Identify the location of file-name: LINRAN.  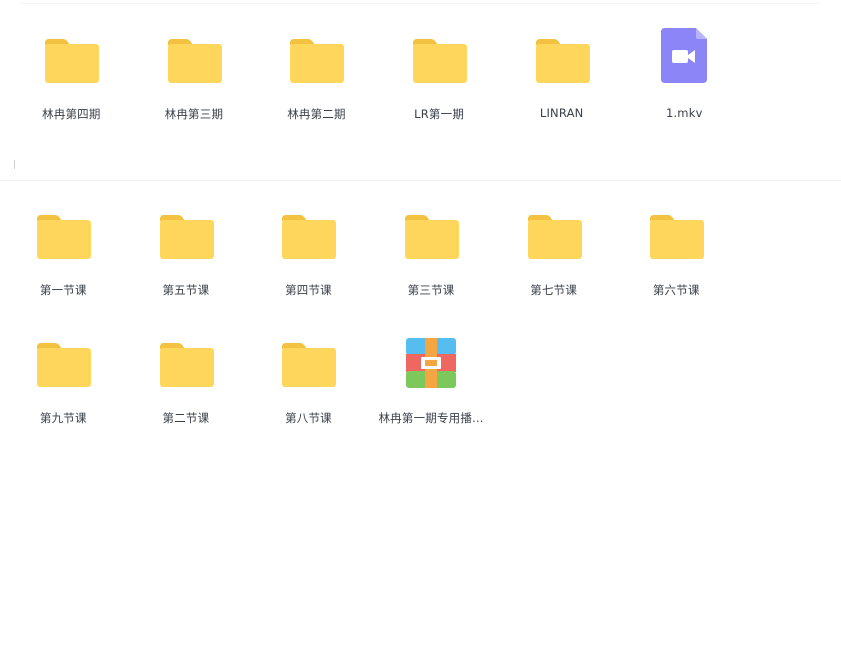
(561, 113).